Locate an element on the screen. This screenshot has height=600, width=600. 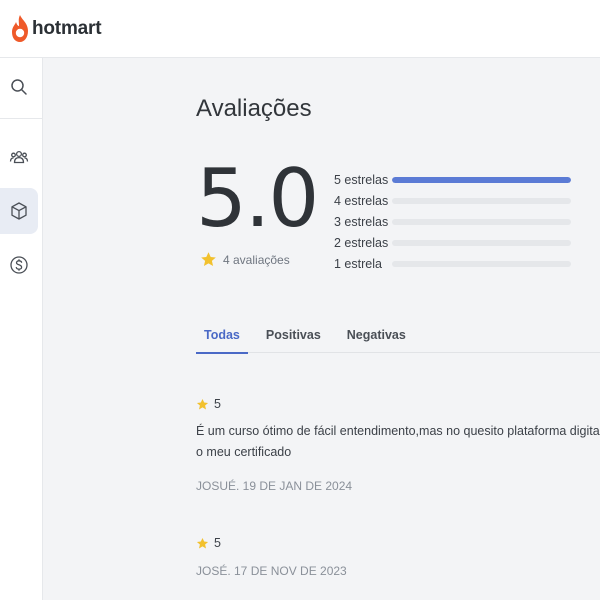
review-count-label: 4 avaliações is located at coordinates (256, 259).